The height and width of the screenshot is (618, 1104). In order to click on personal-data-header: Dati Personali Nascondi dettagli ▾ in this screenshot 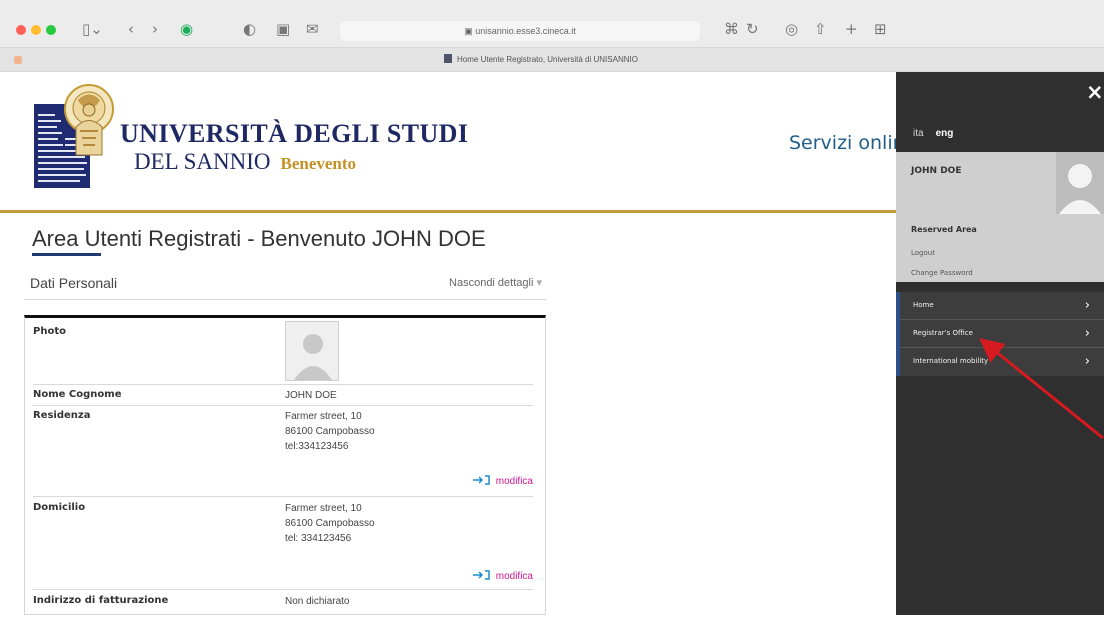, I will do `click(285, 282)`.